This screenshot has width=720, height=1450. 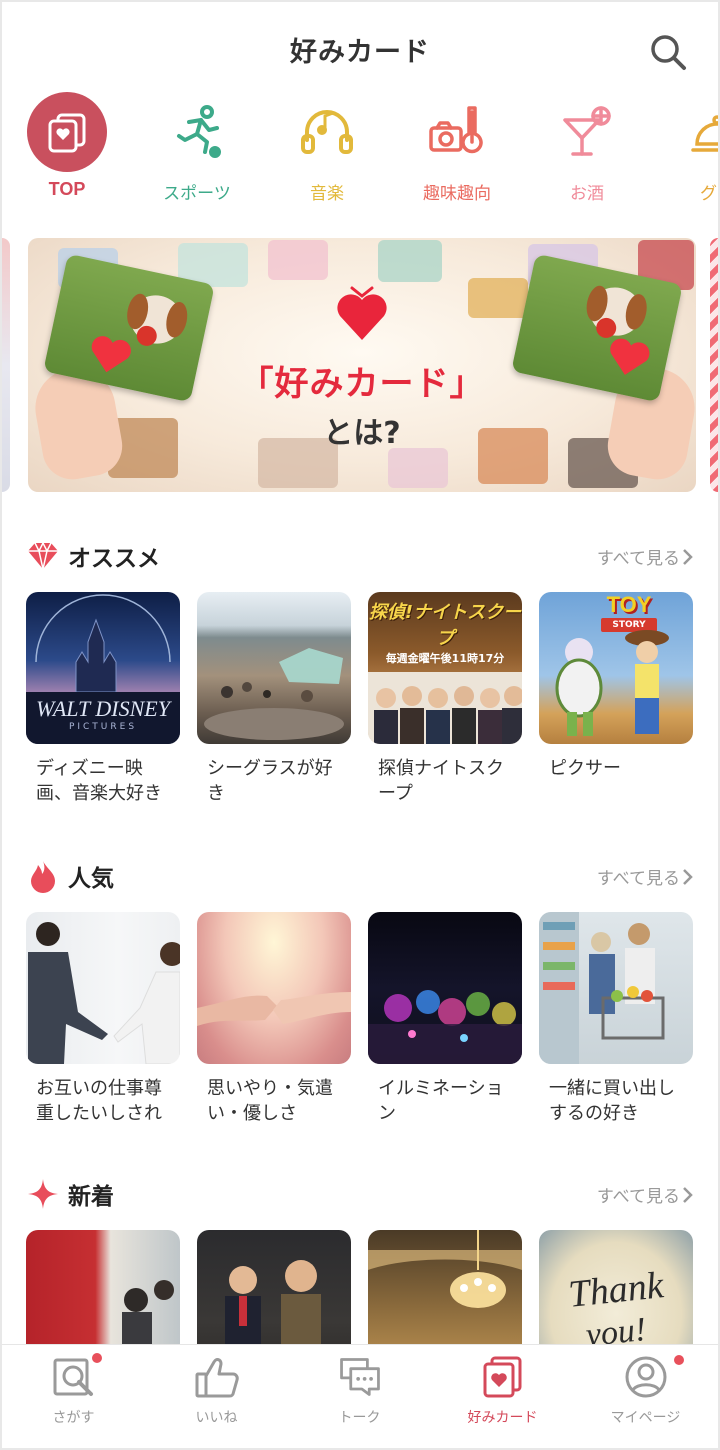 What do you see at coordinates (270, 1101) in the screenshot?
I see `card-label: 思いやり・気遣い・優しさ` at bounding box center [270, 1101].